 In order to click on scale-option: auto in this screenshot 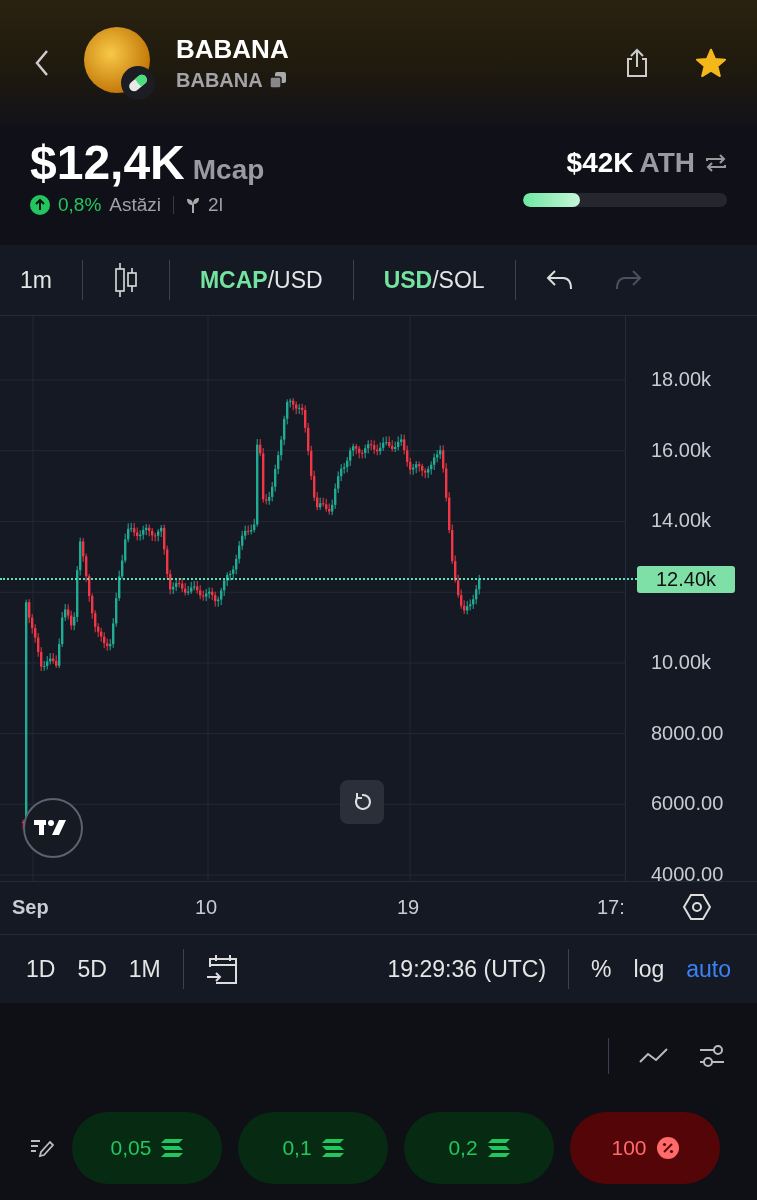, I will do `click(708, 969)`.